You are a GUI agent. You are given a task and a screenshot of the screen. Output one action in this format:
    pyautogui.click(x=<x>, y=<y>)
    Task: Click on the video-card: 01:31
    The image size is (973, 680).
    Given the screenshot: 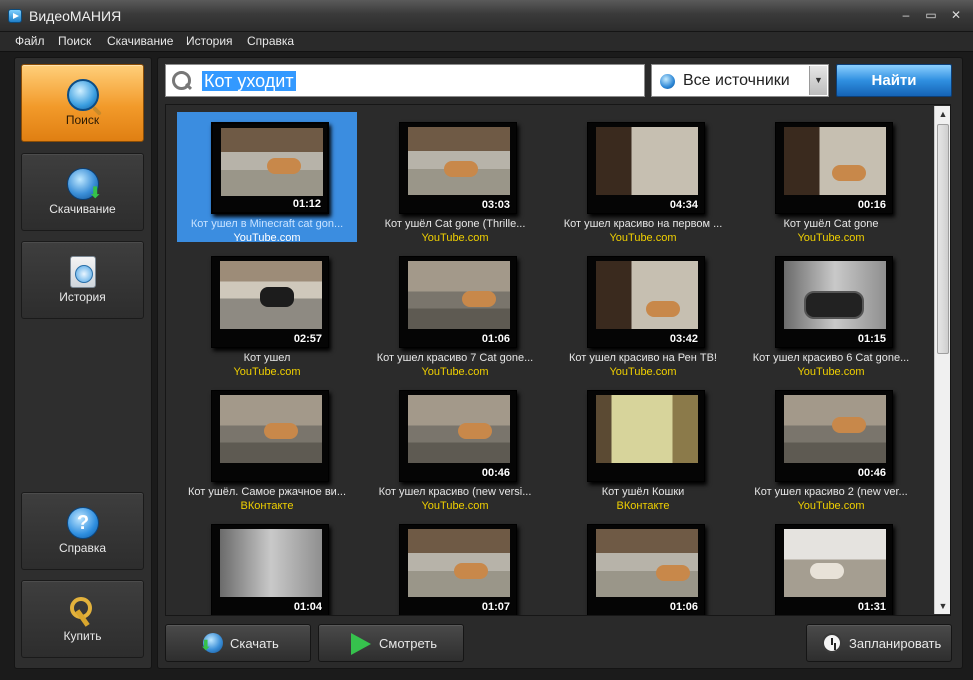 What is the action you would take?
    pyautogui.click(x=831, y=564)
    